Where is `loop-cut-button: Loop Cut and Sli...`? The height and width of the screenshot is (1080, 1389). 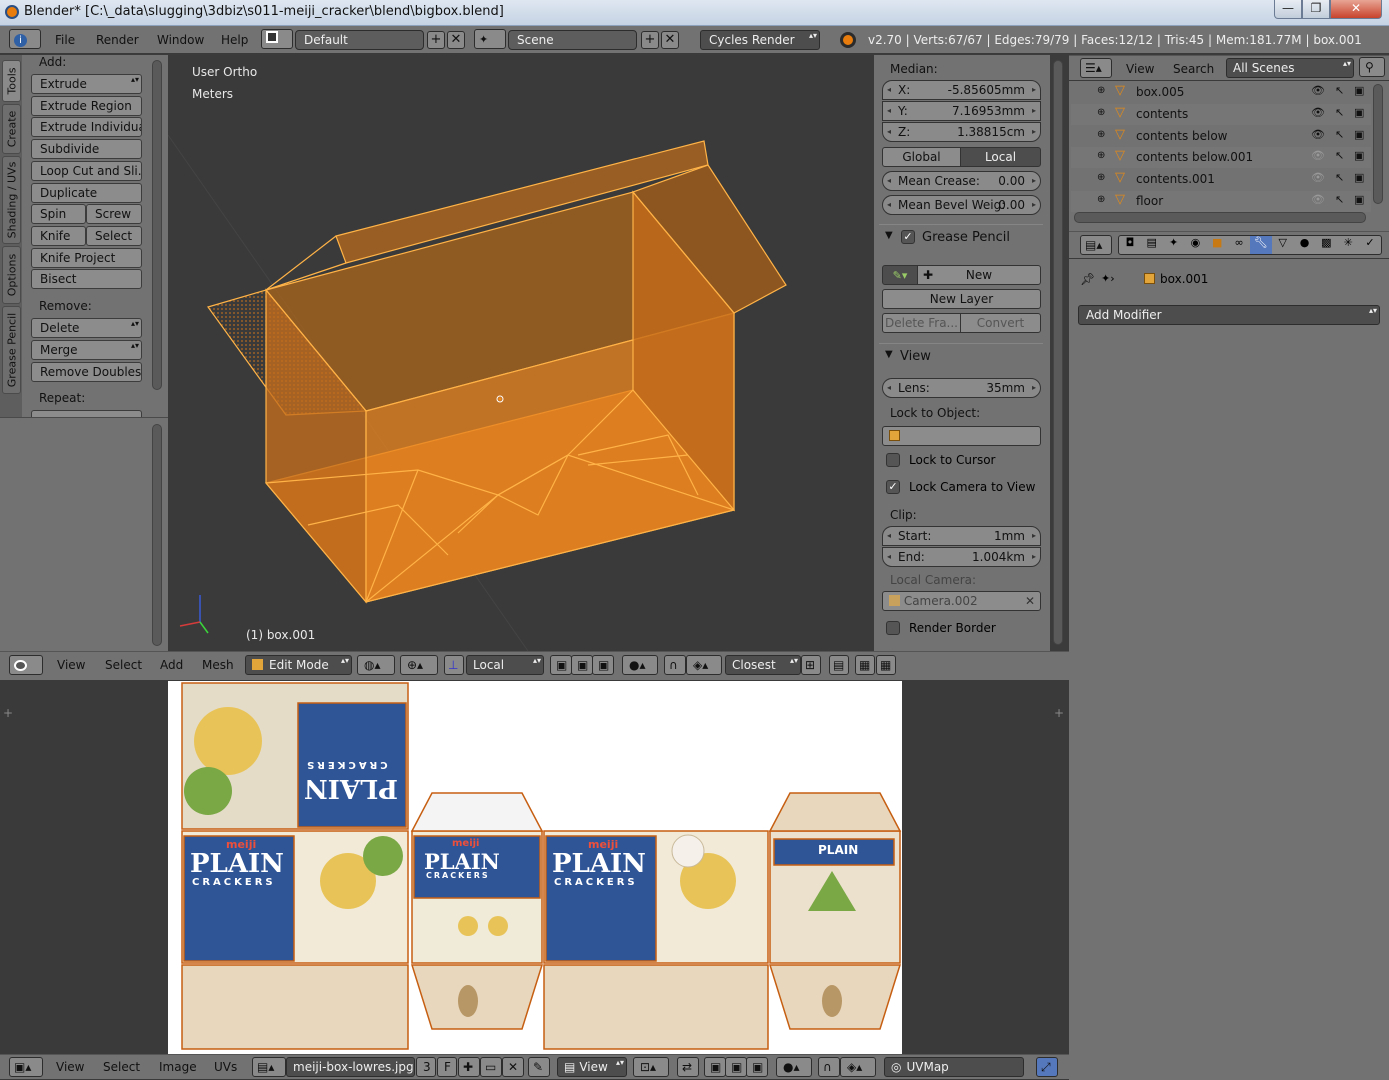
loop-cut-button: Loop Cut and Sli... is located at coordinates (86, 171).